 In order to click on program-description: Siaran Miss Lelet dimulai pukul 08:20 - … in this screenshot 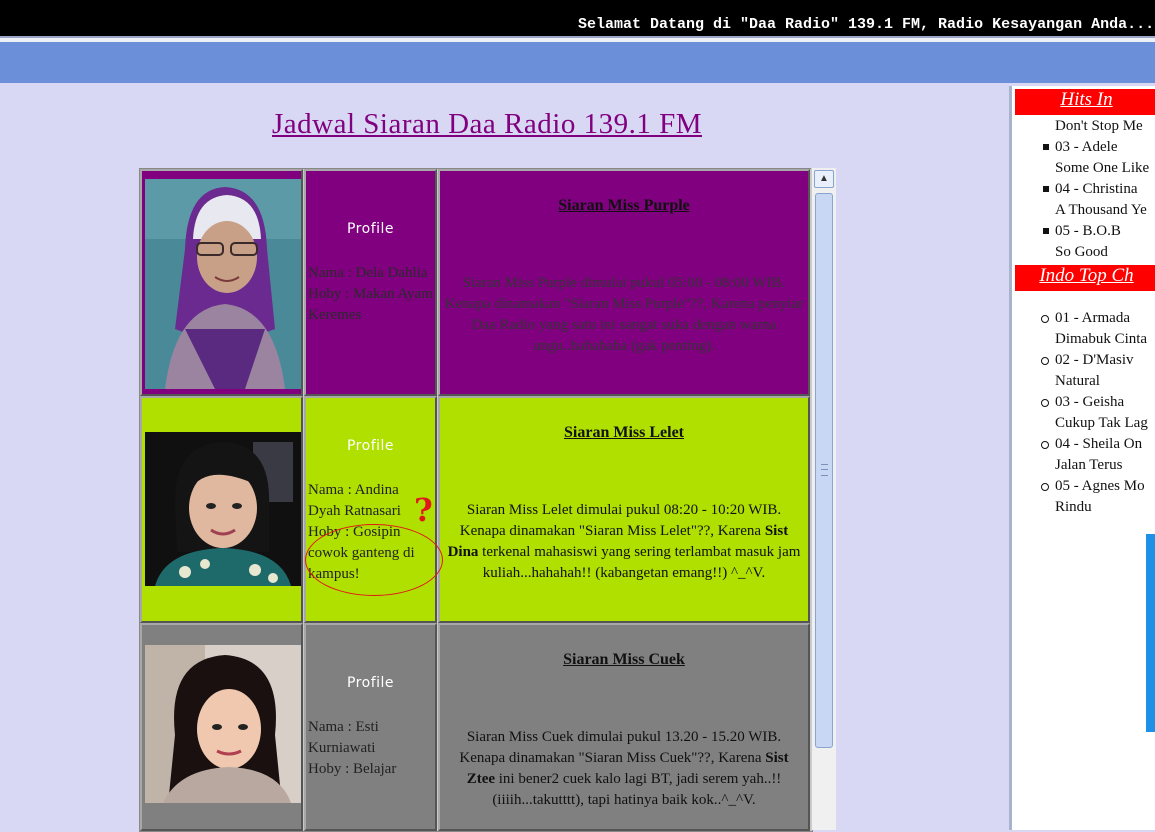, I will do `click(624, 542)`.